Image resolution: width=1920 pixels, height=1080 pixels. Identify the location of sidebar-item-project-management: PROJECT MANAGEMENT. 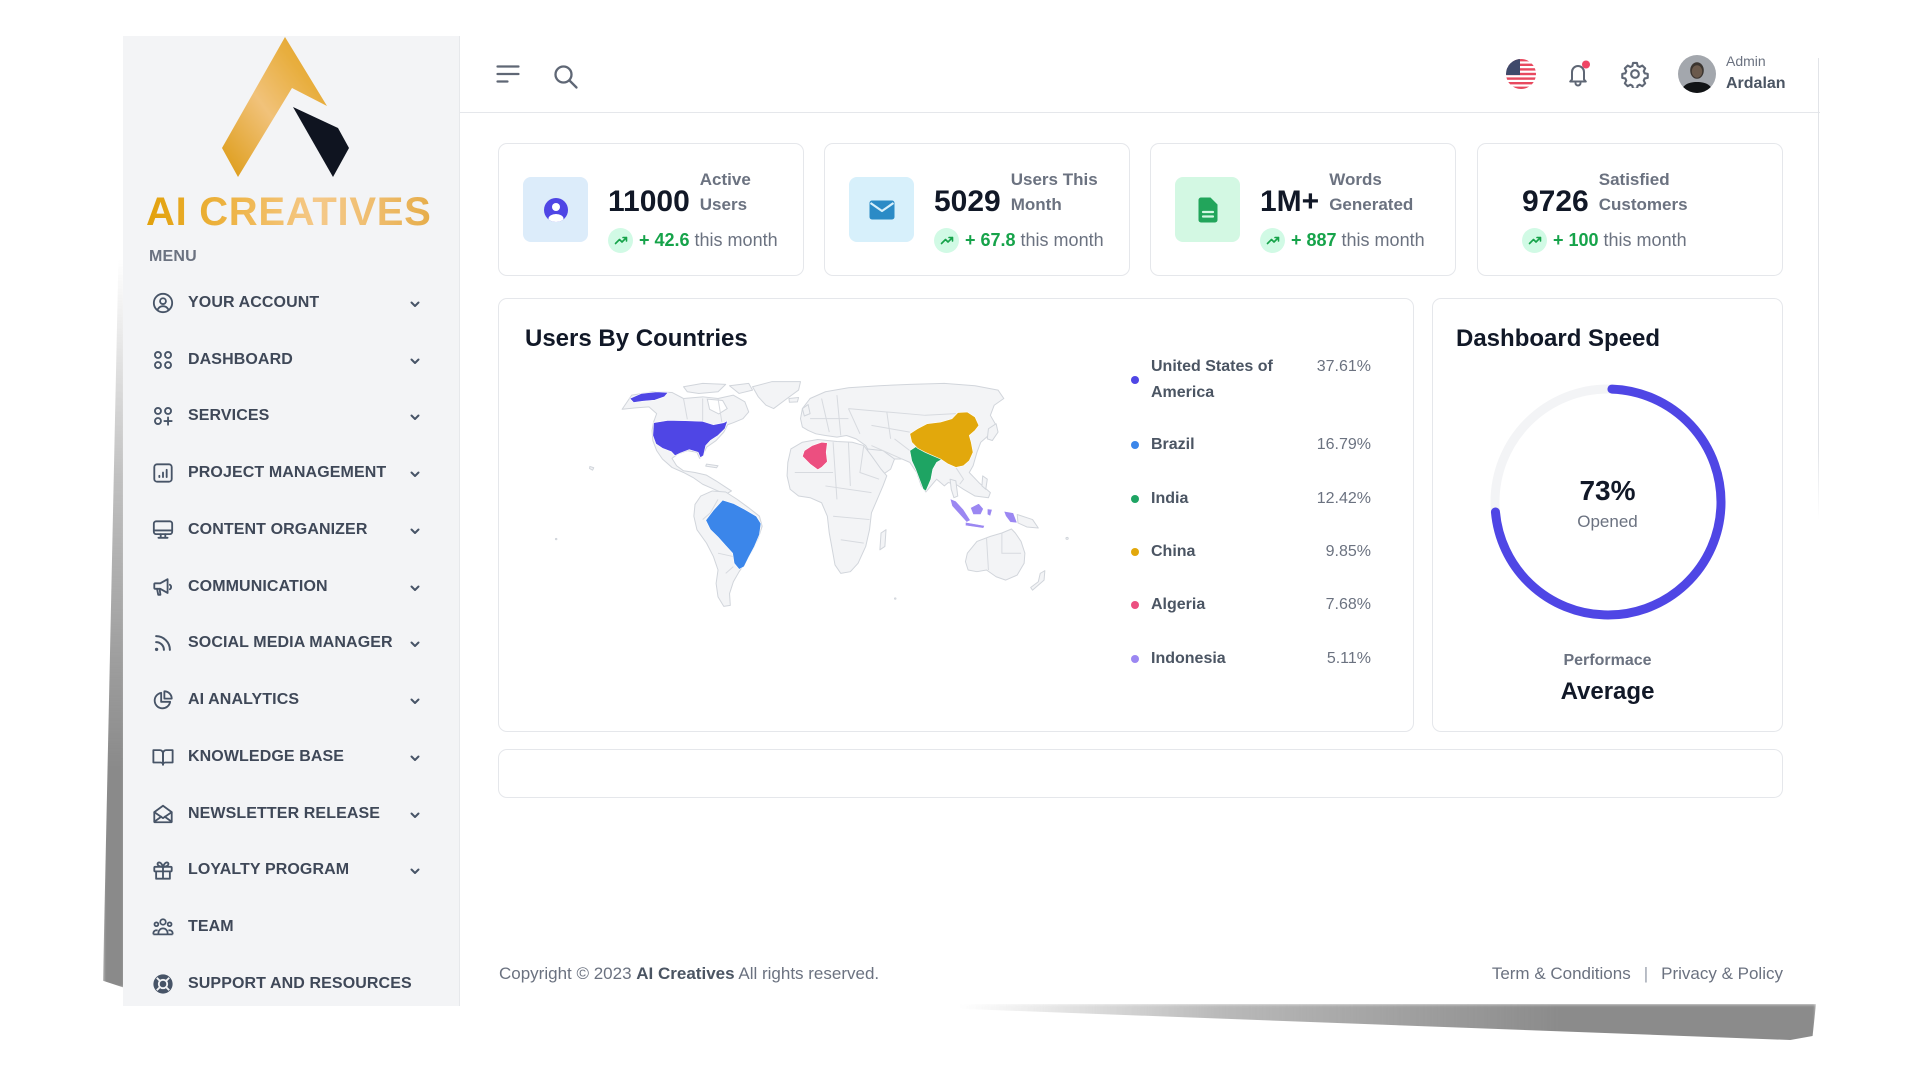
(291, 473).